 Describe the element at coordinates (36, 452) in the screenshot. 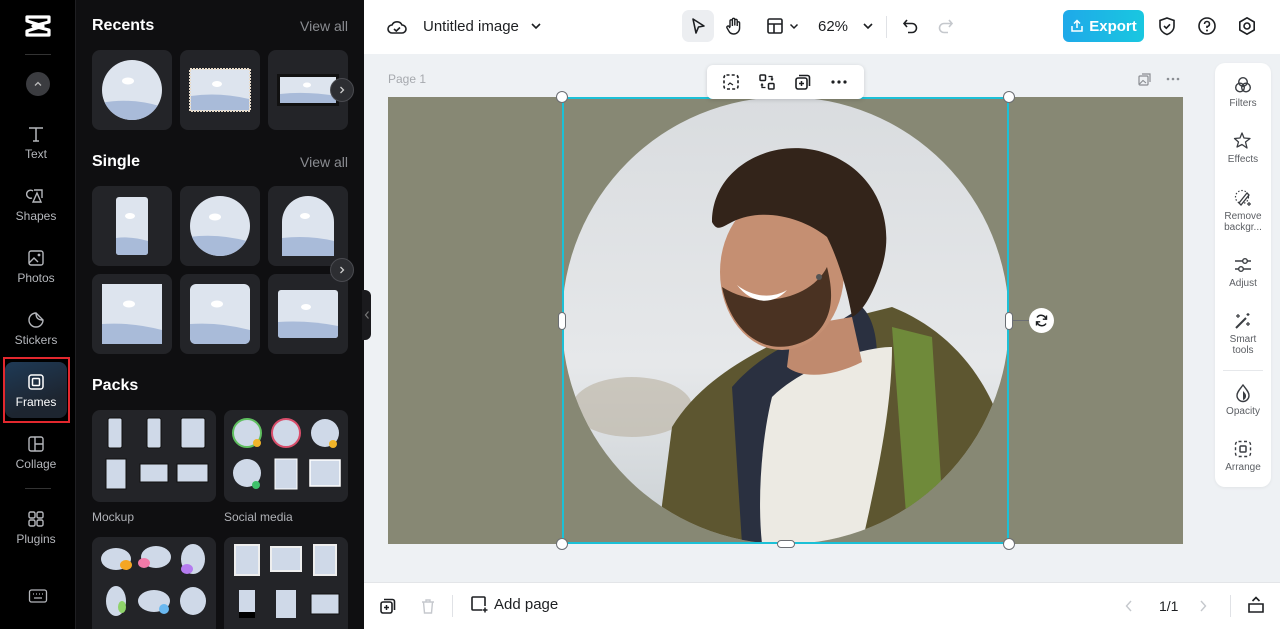

I see `rail-item-collage: Collage` at that location.